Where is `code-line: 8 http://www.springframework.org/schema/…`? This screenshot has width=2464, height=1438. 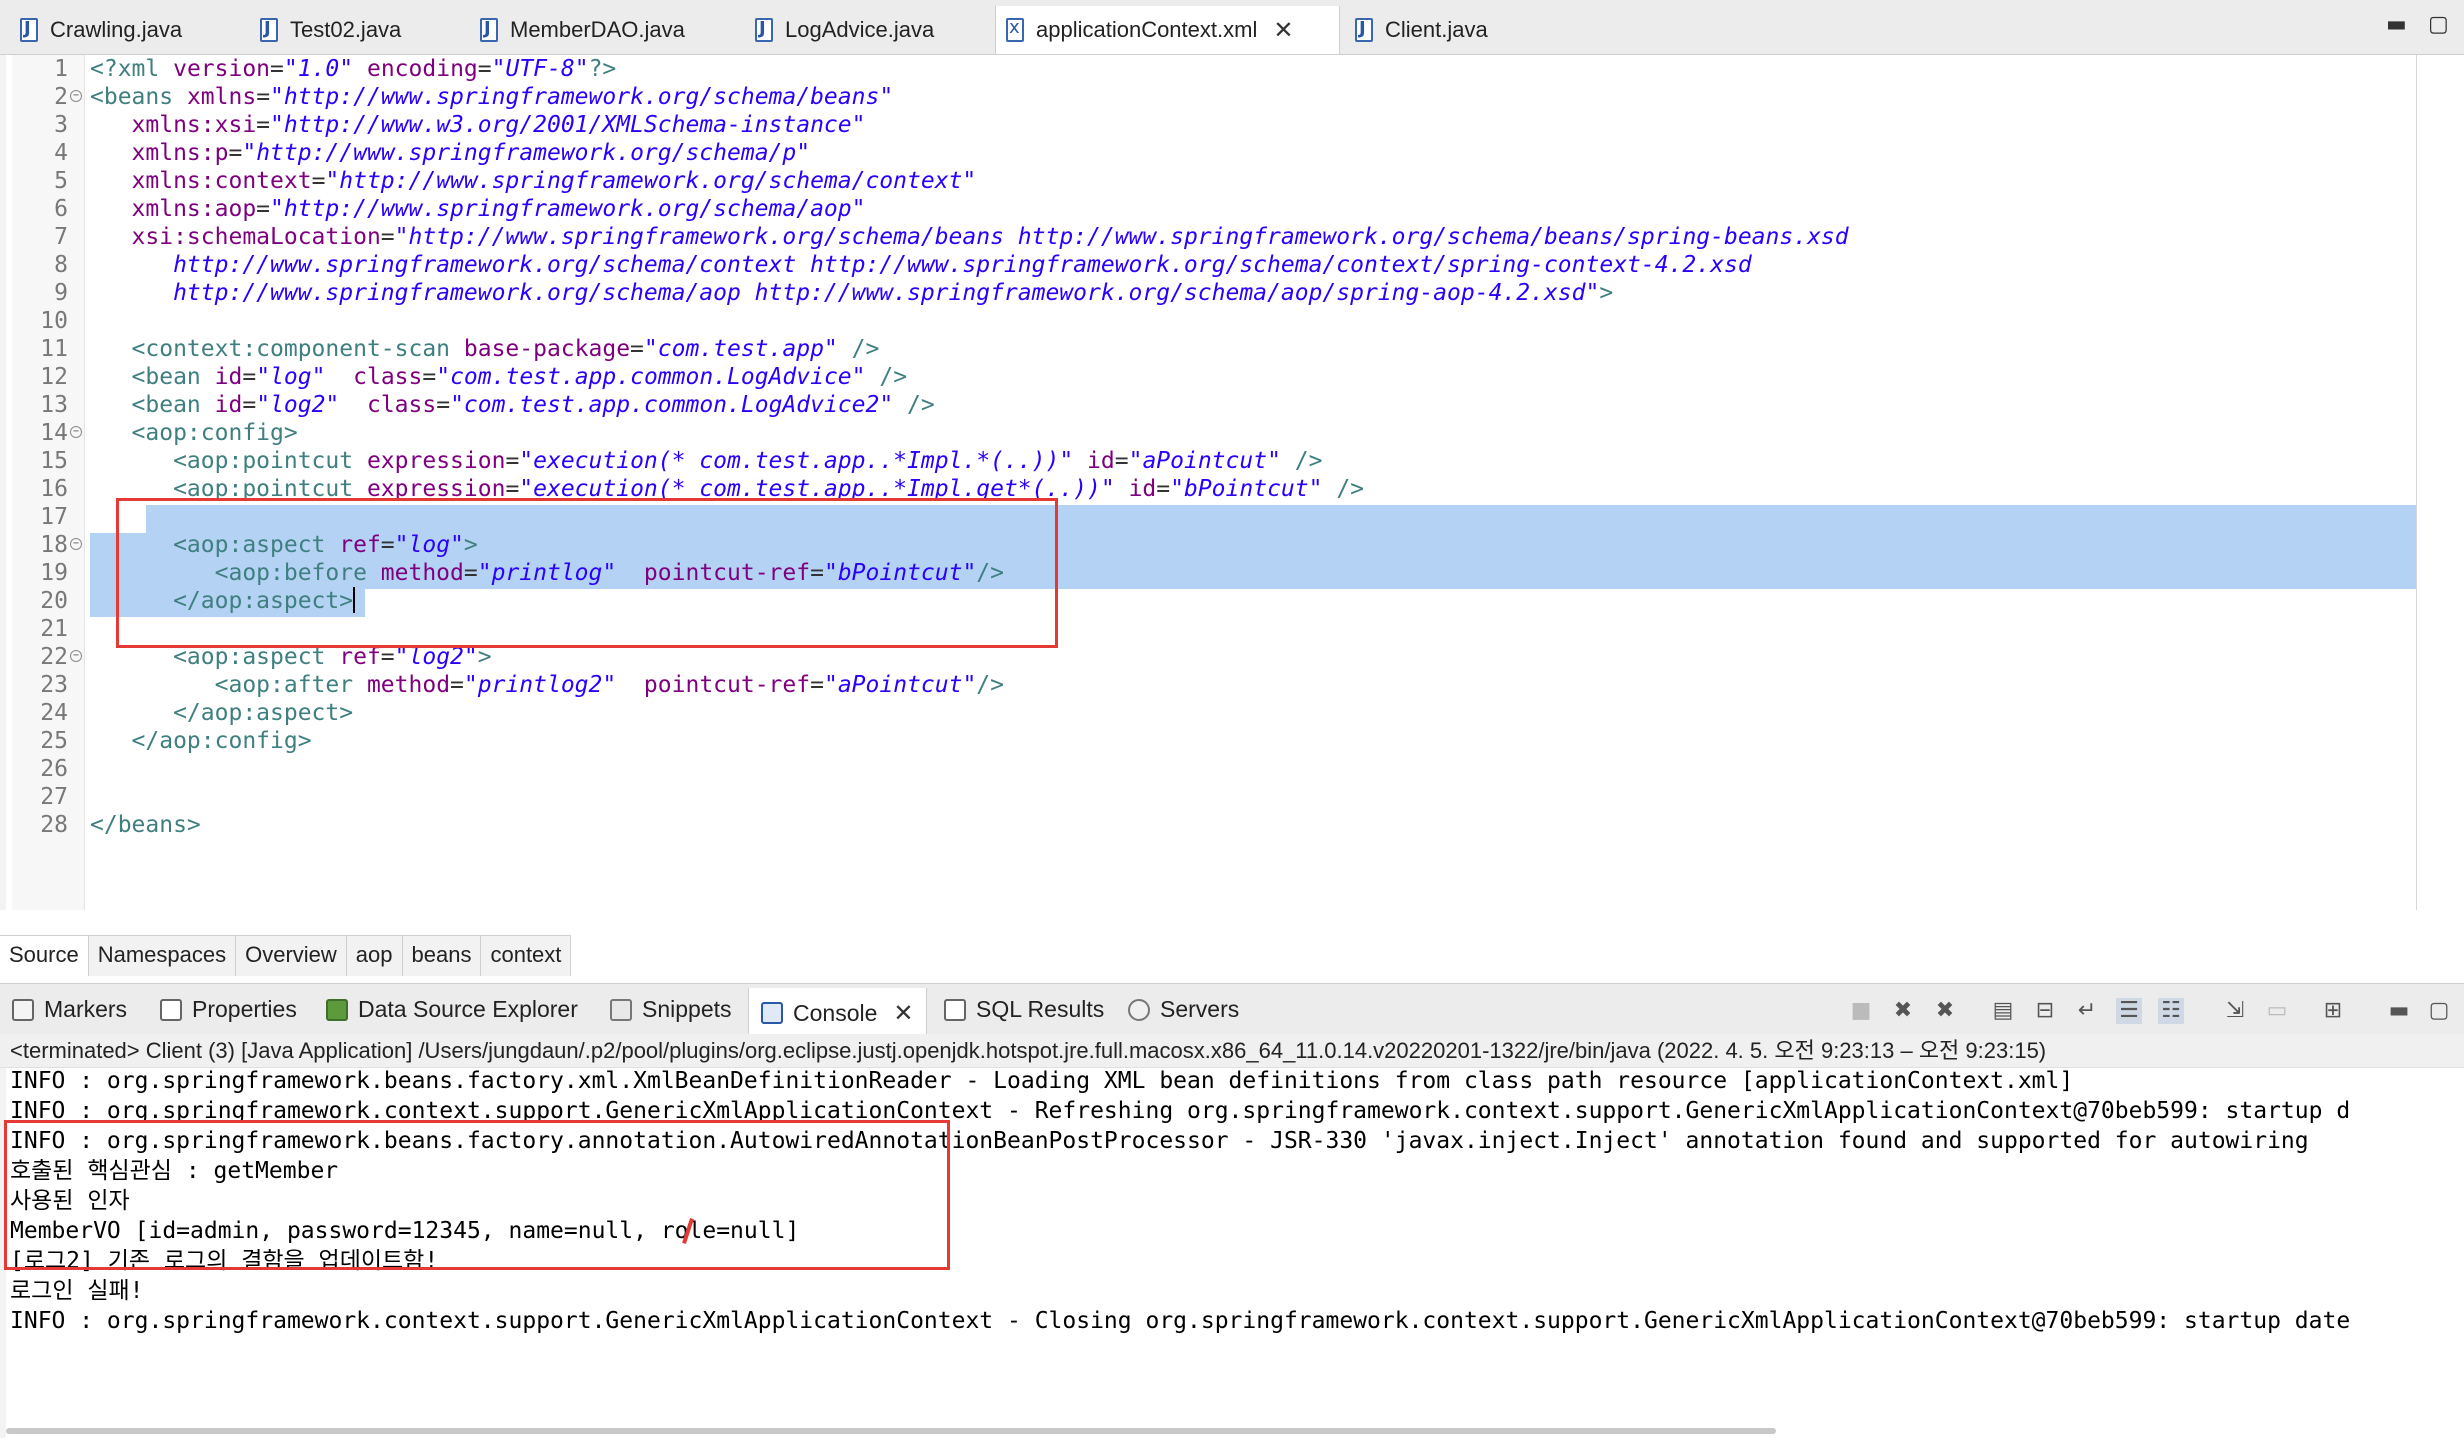 code-line: 8 http://www.springframework.org/schema/… is located at coordinates (903, 265).